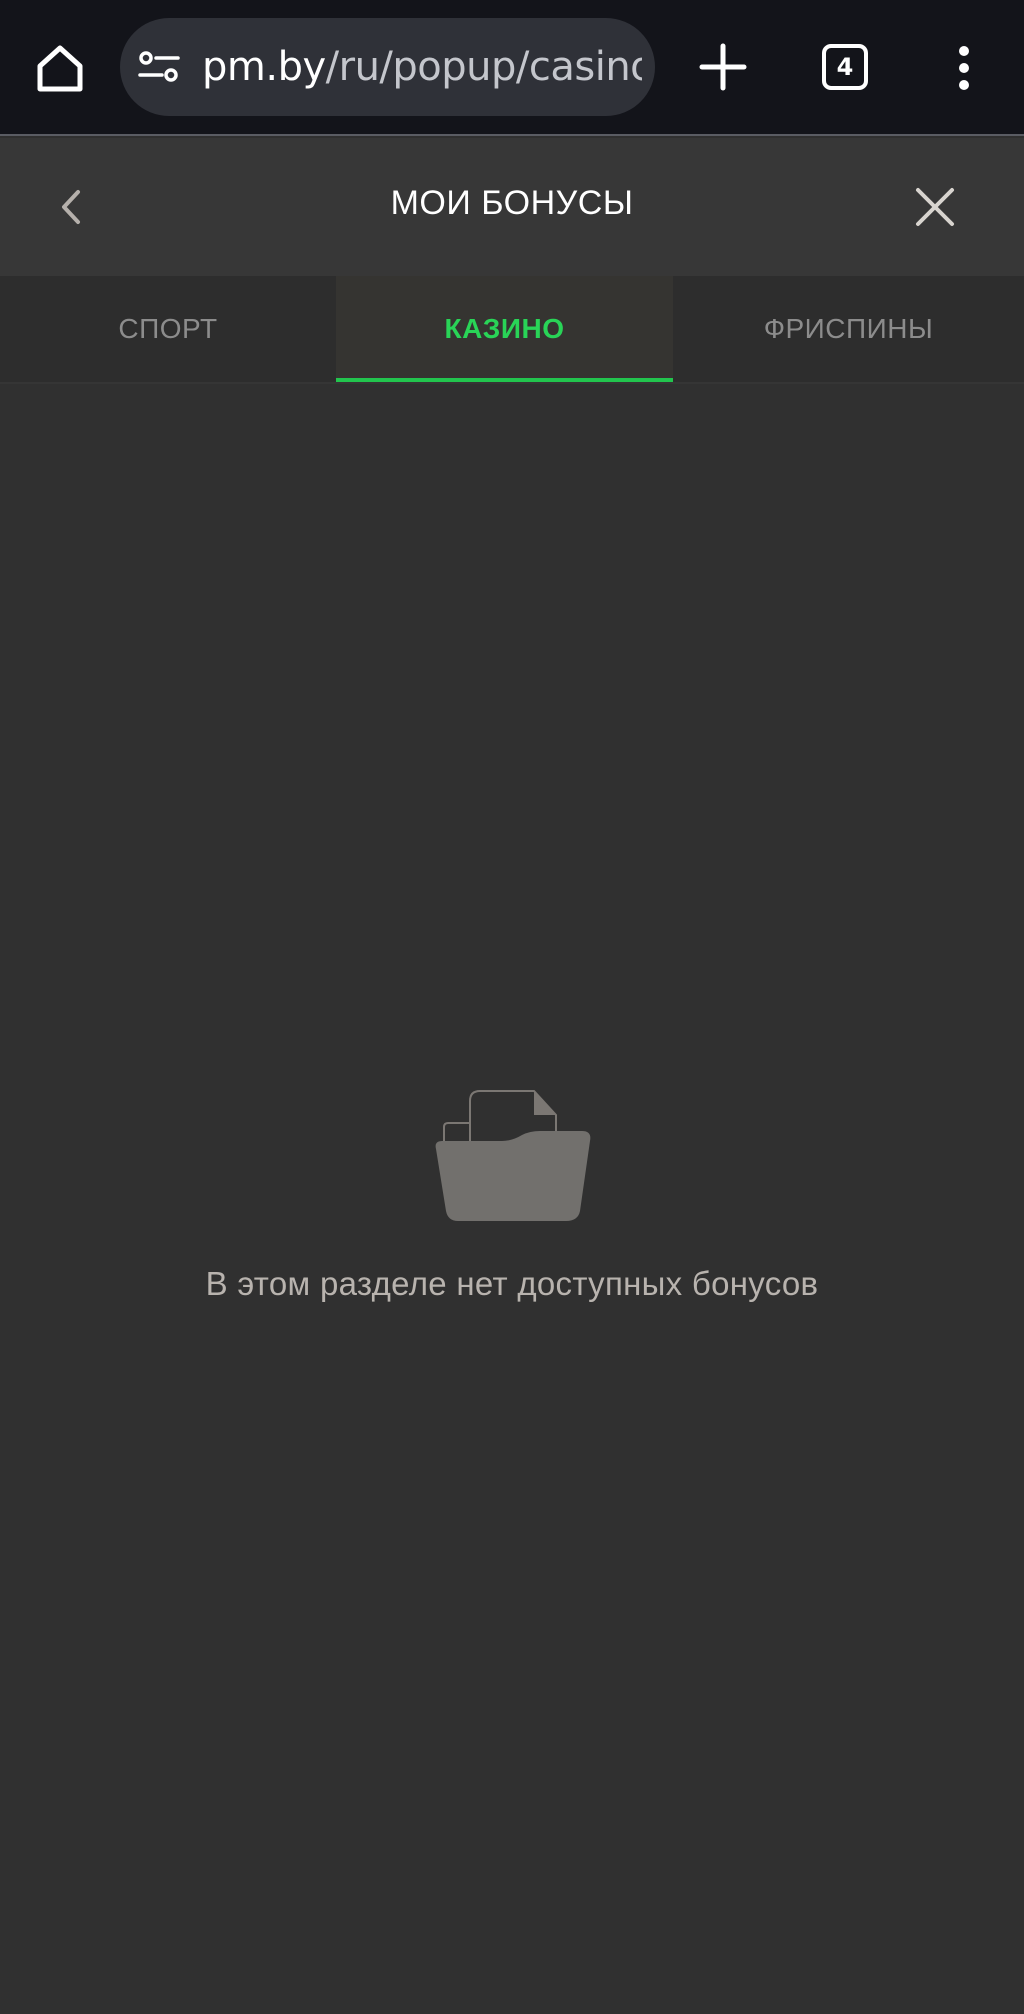  I want to click on empty-folder-icon, so click(513, 1155).